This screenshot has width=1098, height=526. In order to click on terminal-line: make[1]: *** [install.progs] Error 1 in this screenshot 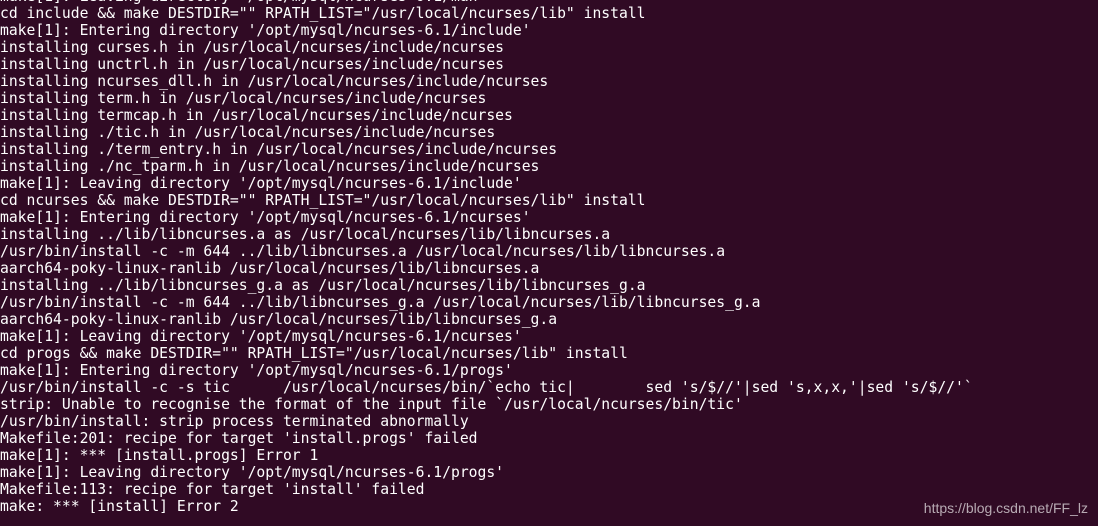, I will do `click(159, 455)`.